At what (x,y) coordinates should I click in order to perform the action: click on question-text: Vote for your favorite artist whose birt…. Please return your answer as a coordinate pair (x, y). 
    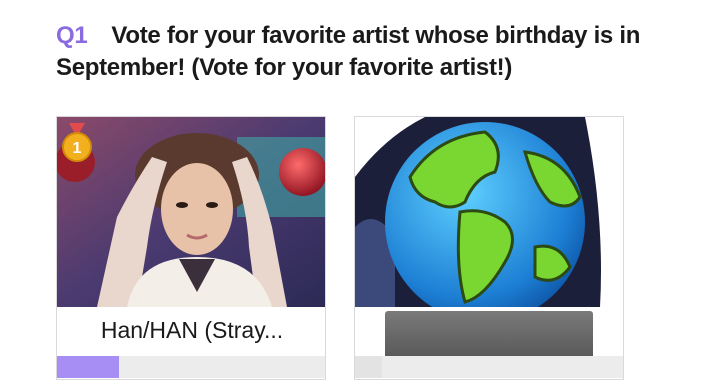
    Looking at the image, I should click on (348, 51).